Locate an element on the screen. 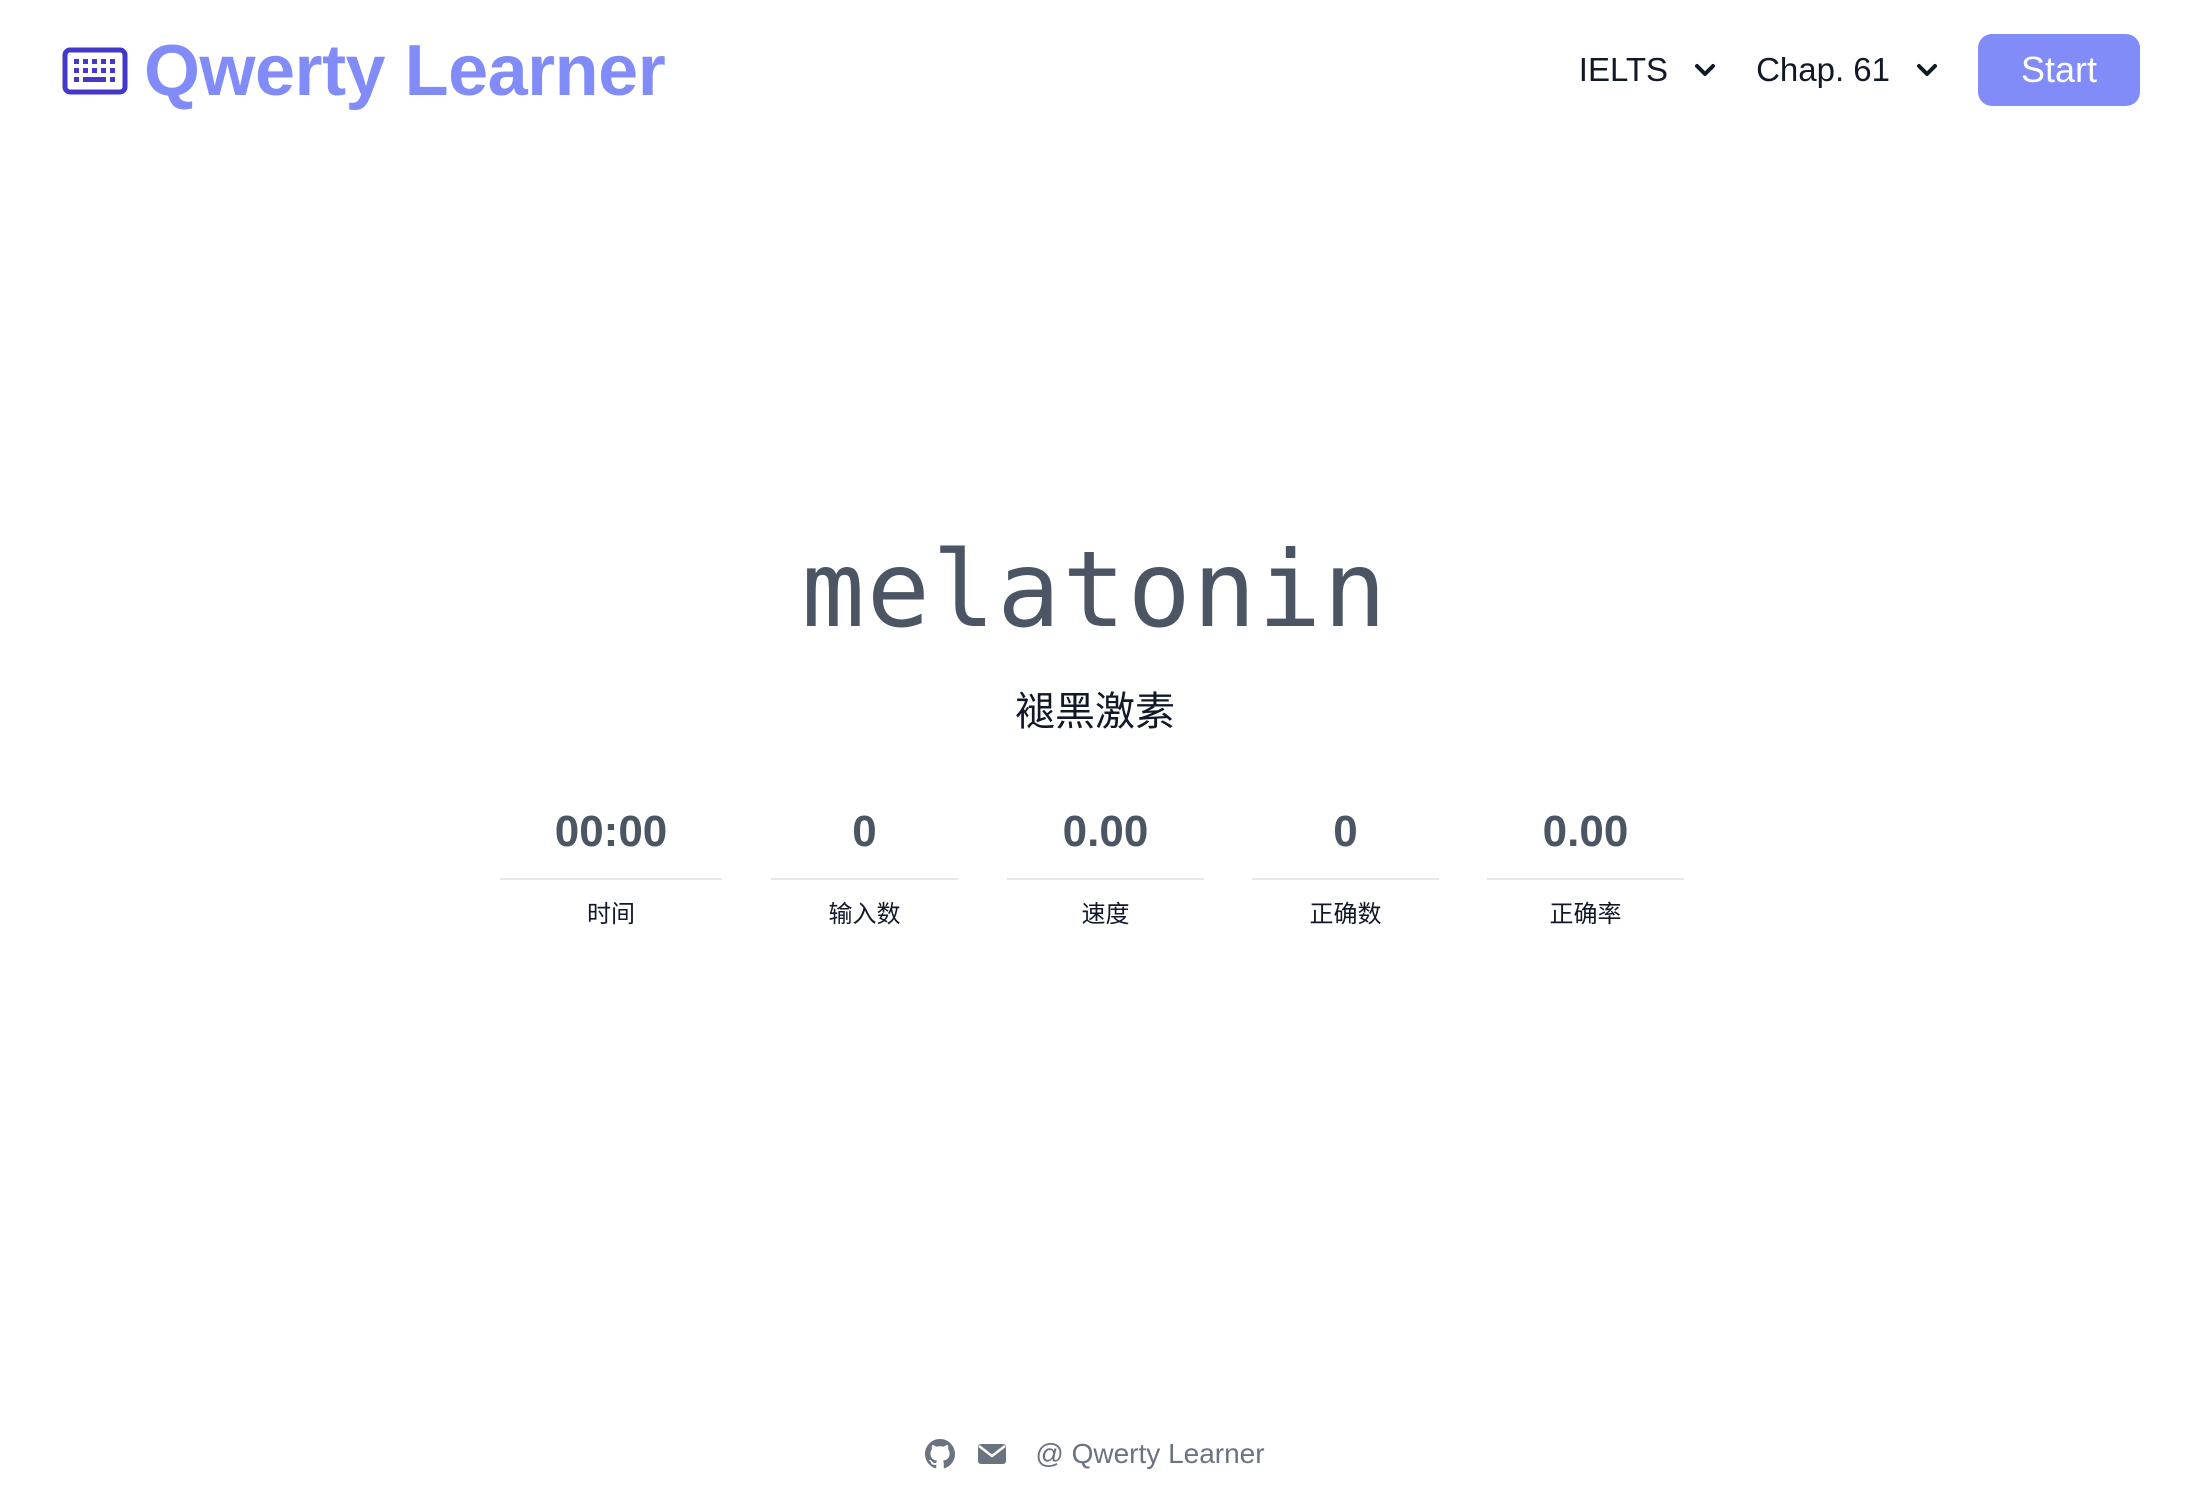  app-header: Qwerty Learner IELTS Chap. 61 Start is located at coordinates (1095, 70).